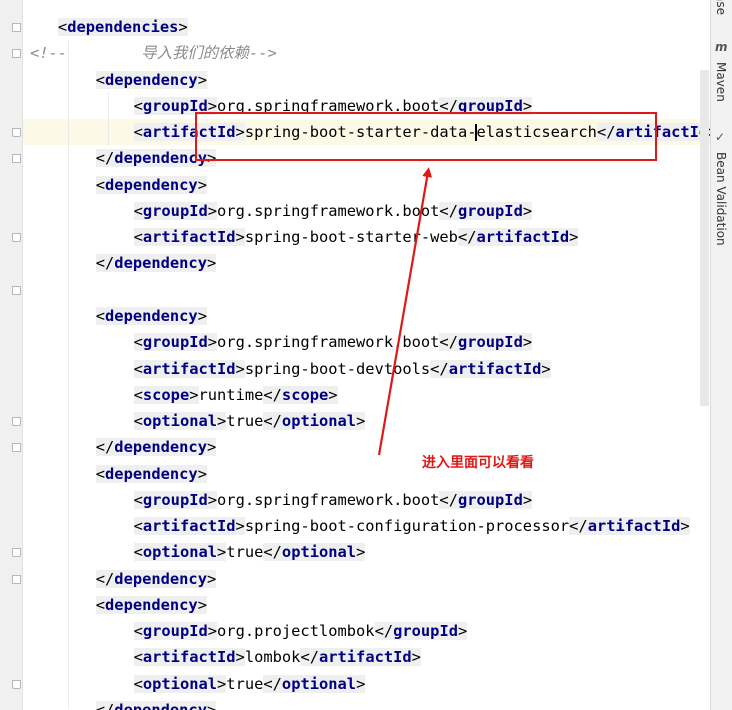 The image size is (732, 710). I want to click on annotation-arrow, so click(405, 311).